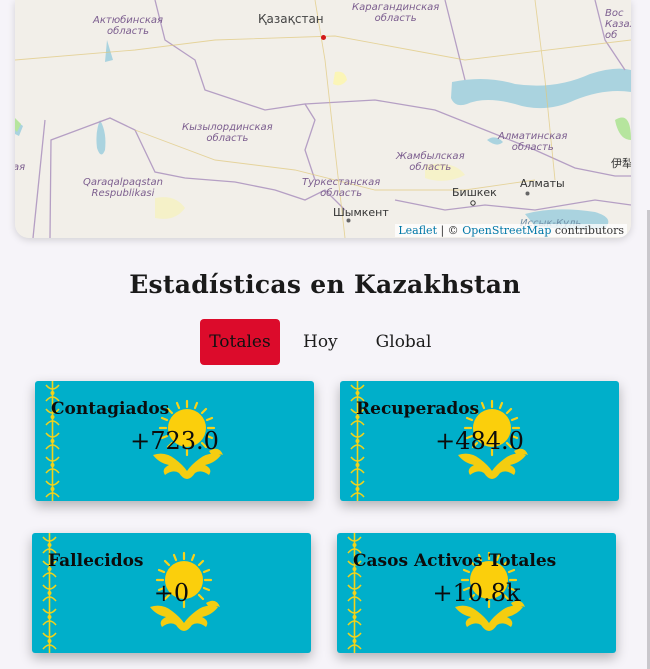 The width and height of the screenshot is (650, 669). I want to click on map-country-label: Қазақстан, so click(291, 19).